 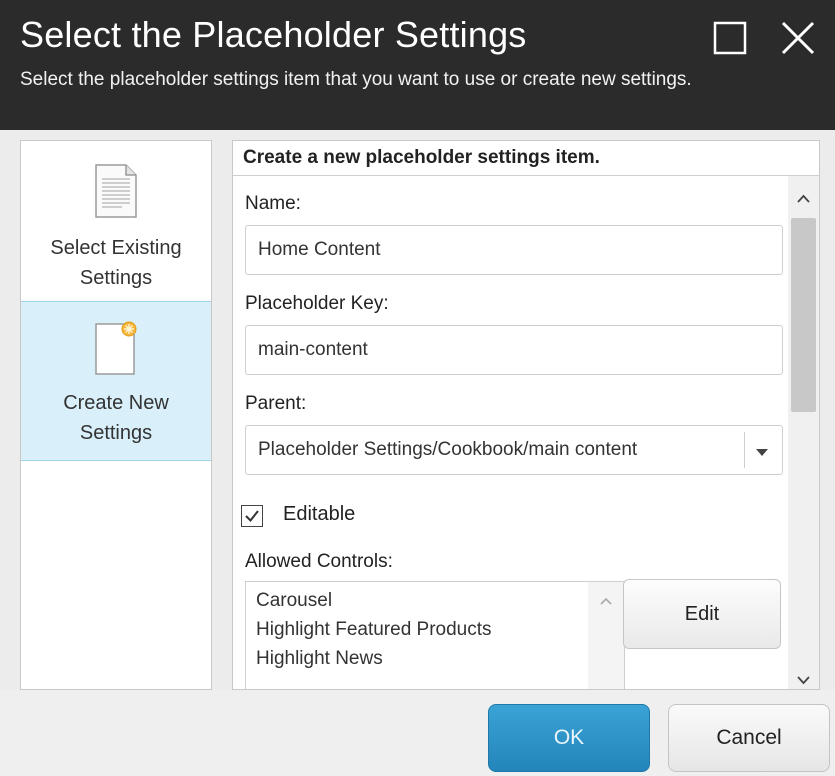 What do you see at coordinates (749, 738) in the screenshot?
I see `cancel-button: Cancel` at bounding box center [749, 738].